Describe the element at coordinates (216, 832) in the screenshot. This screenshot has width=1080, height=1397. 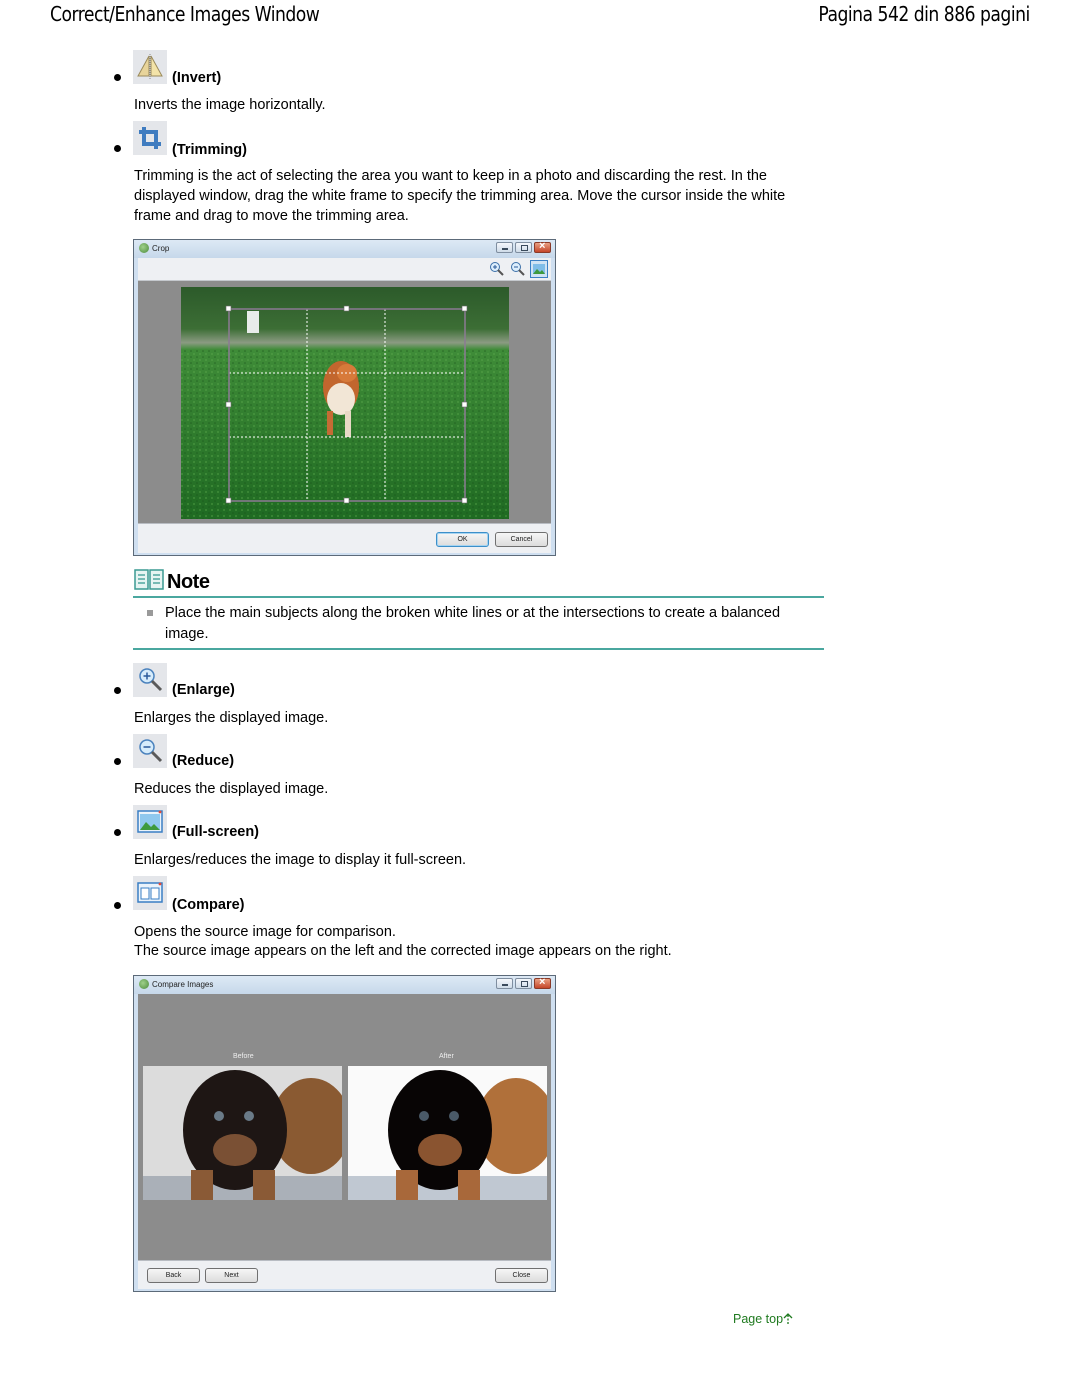
I see `item-label: (Full-screen)` at that location.